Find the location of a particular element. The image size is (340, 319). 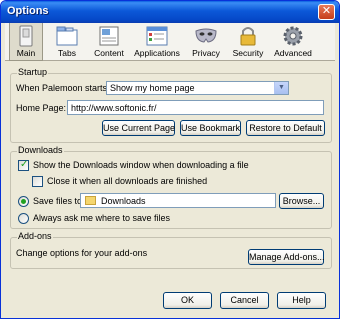

tab-advanced: Advanced is located at coordinates (293, 42).